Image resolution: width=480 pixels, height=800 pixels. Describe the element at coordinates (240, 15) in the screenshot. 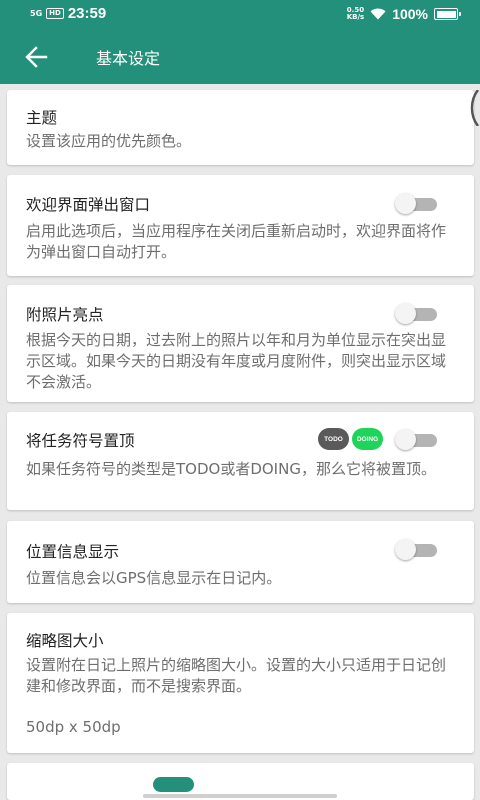

I see `status-bar: 5G HD 23:59 0.50 KB/s 100%` at that location.